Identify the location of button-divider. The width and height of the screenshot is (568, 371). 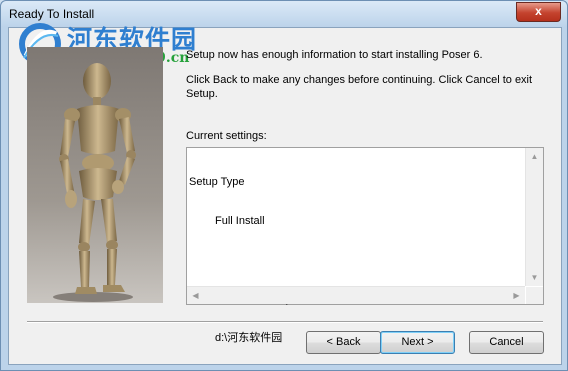
(285, 322).